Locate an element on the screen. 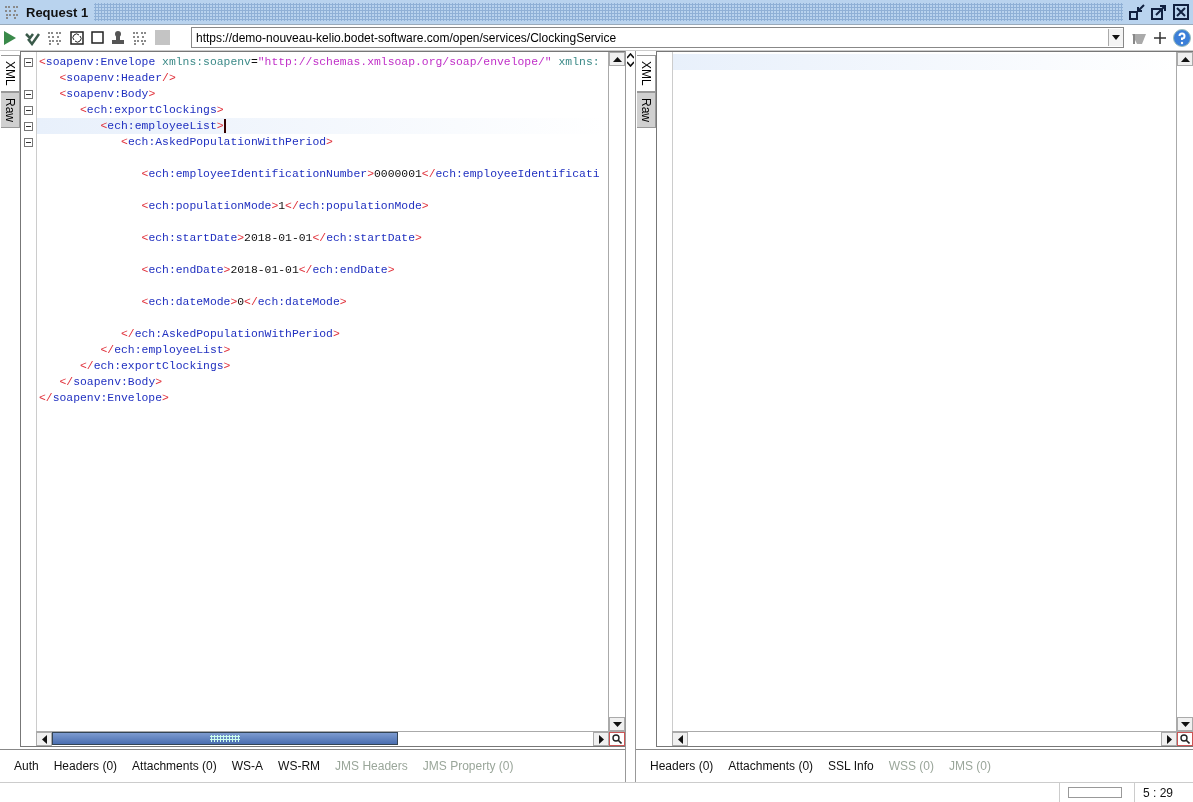 This screenshot has height=802, width=1193. code-line: <soapenv:Header/> is located at coordinates (117, 78).